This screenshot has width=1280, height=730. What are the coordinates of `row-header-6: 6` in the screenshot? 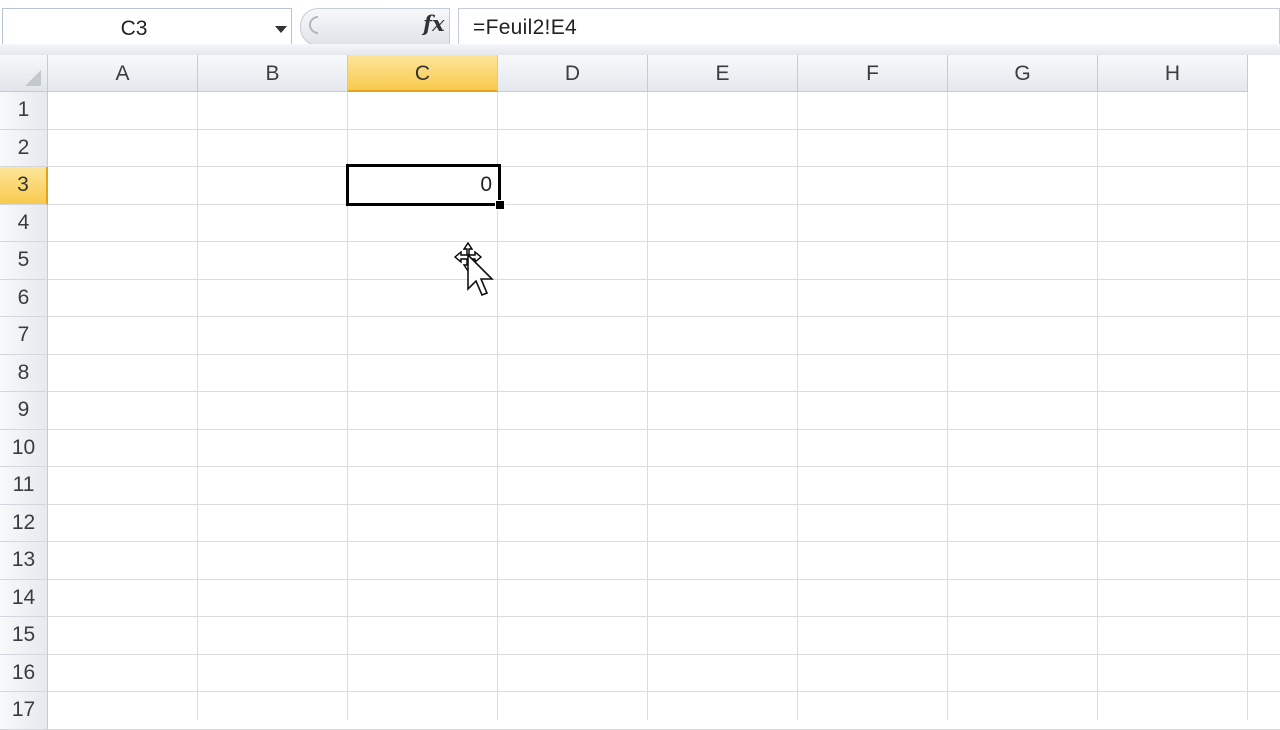 It's located at (24, 298).